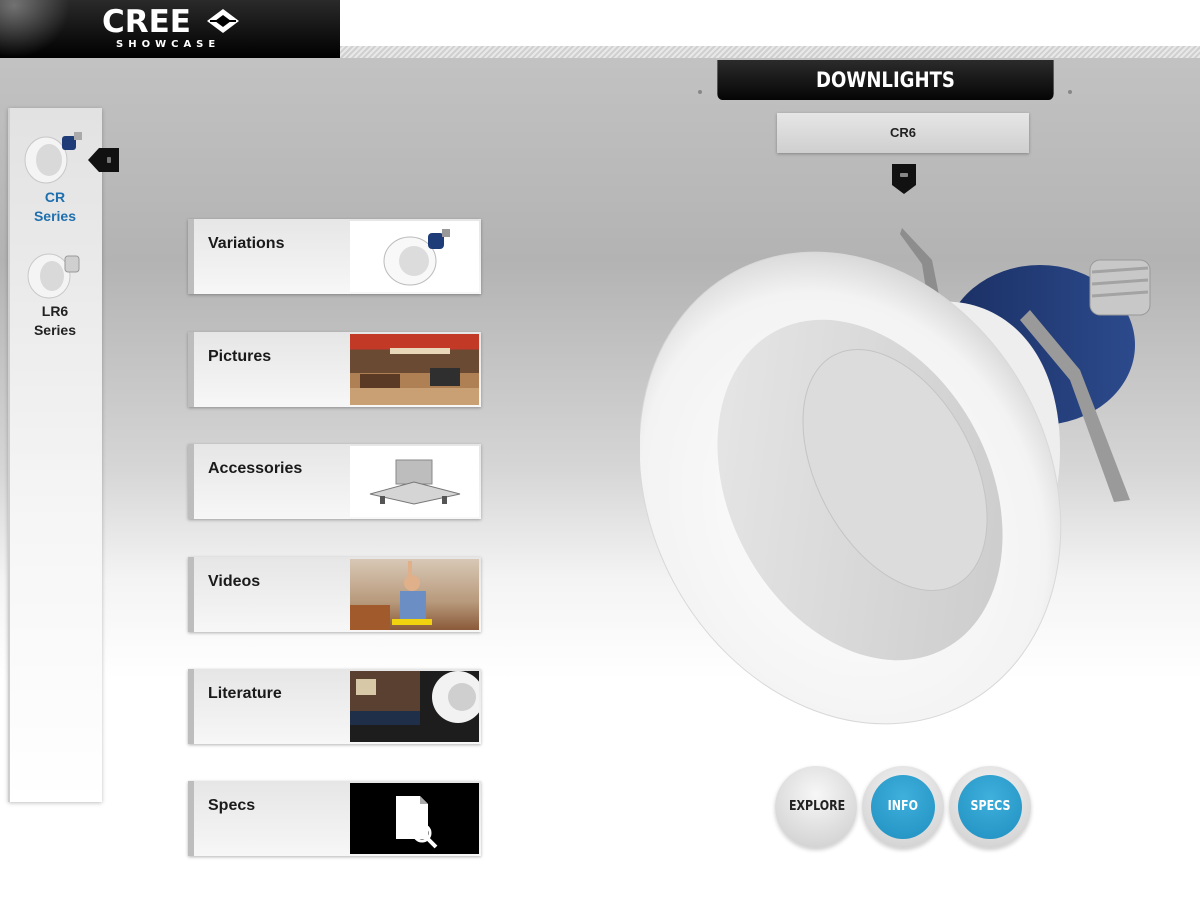  Describe the element at coordinates (55, 320) in the screenshot. I see `series-label-lr6: LR6 Series` at that location.